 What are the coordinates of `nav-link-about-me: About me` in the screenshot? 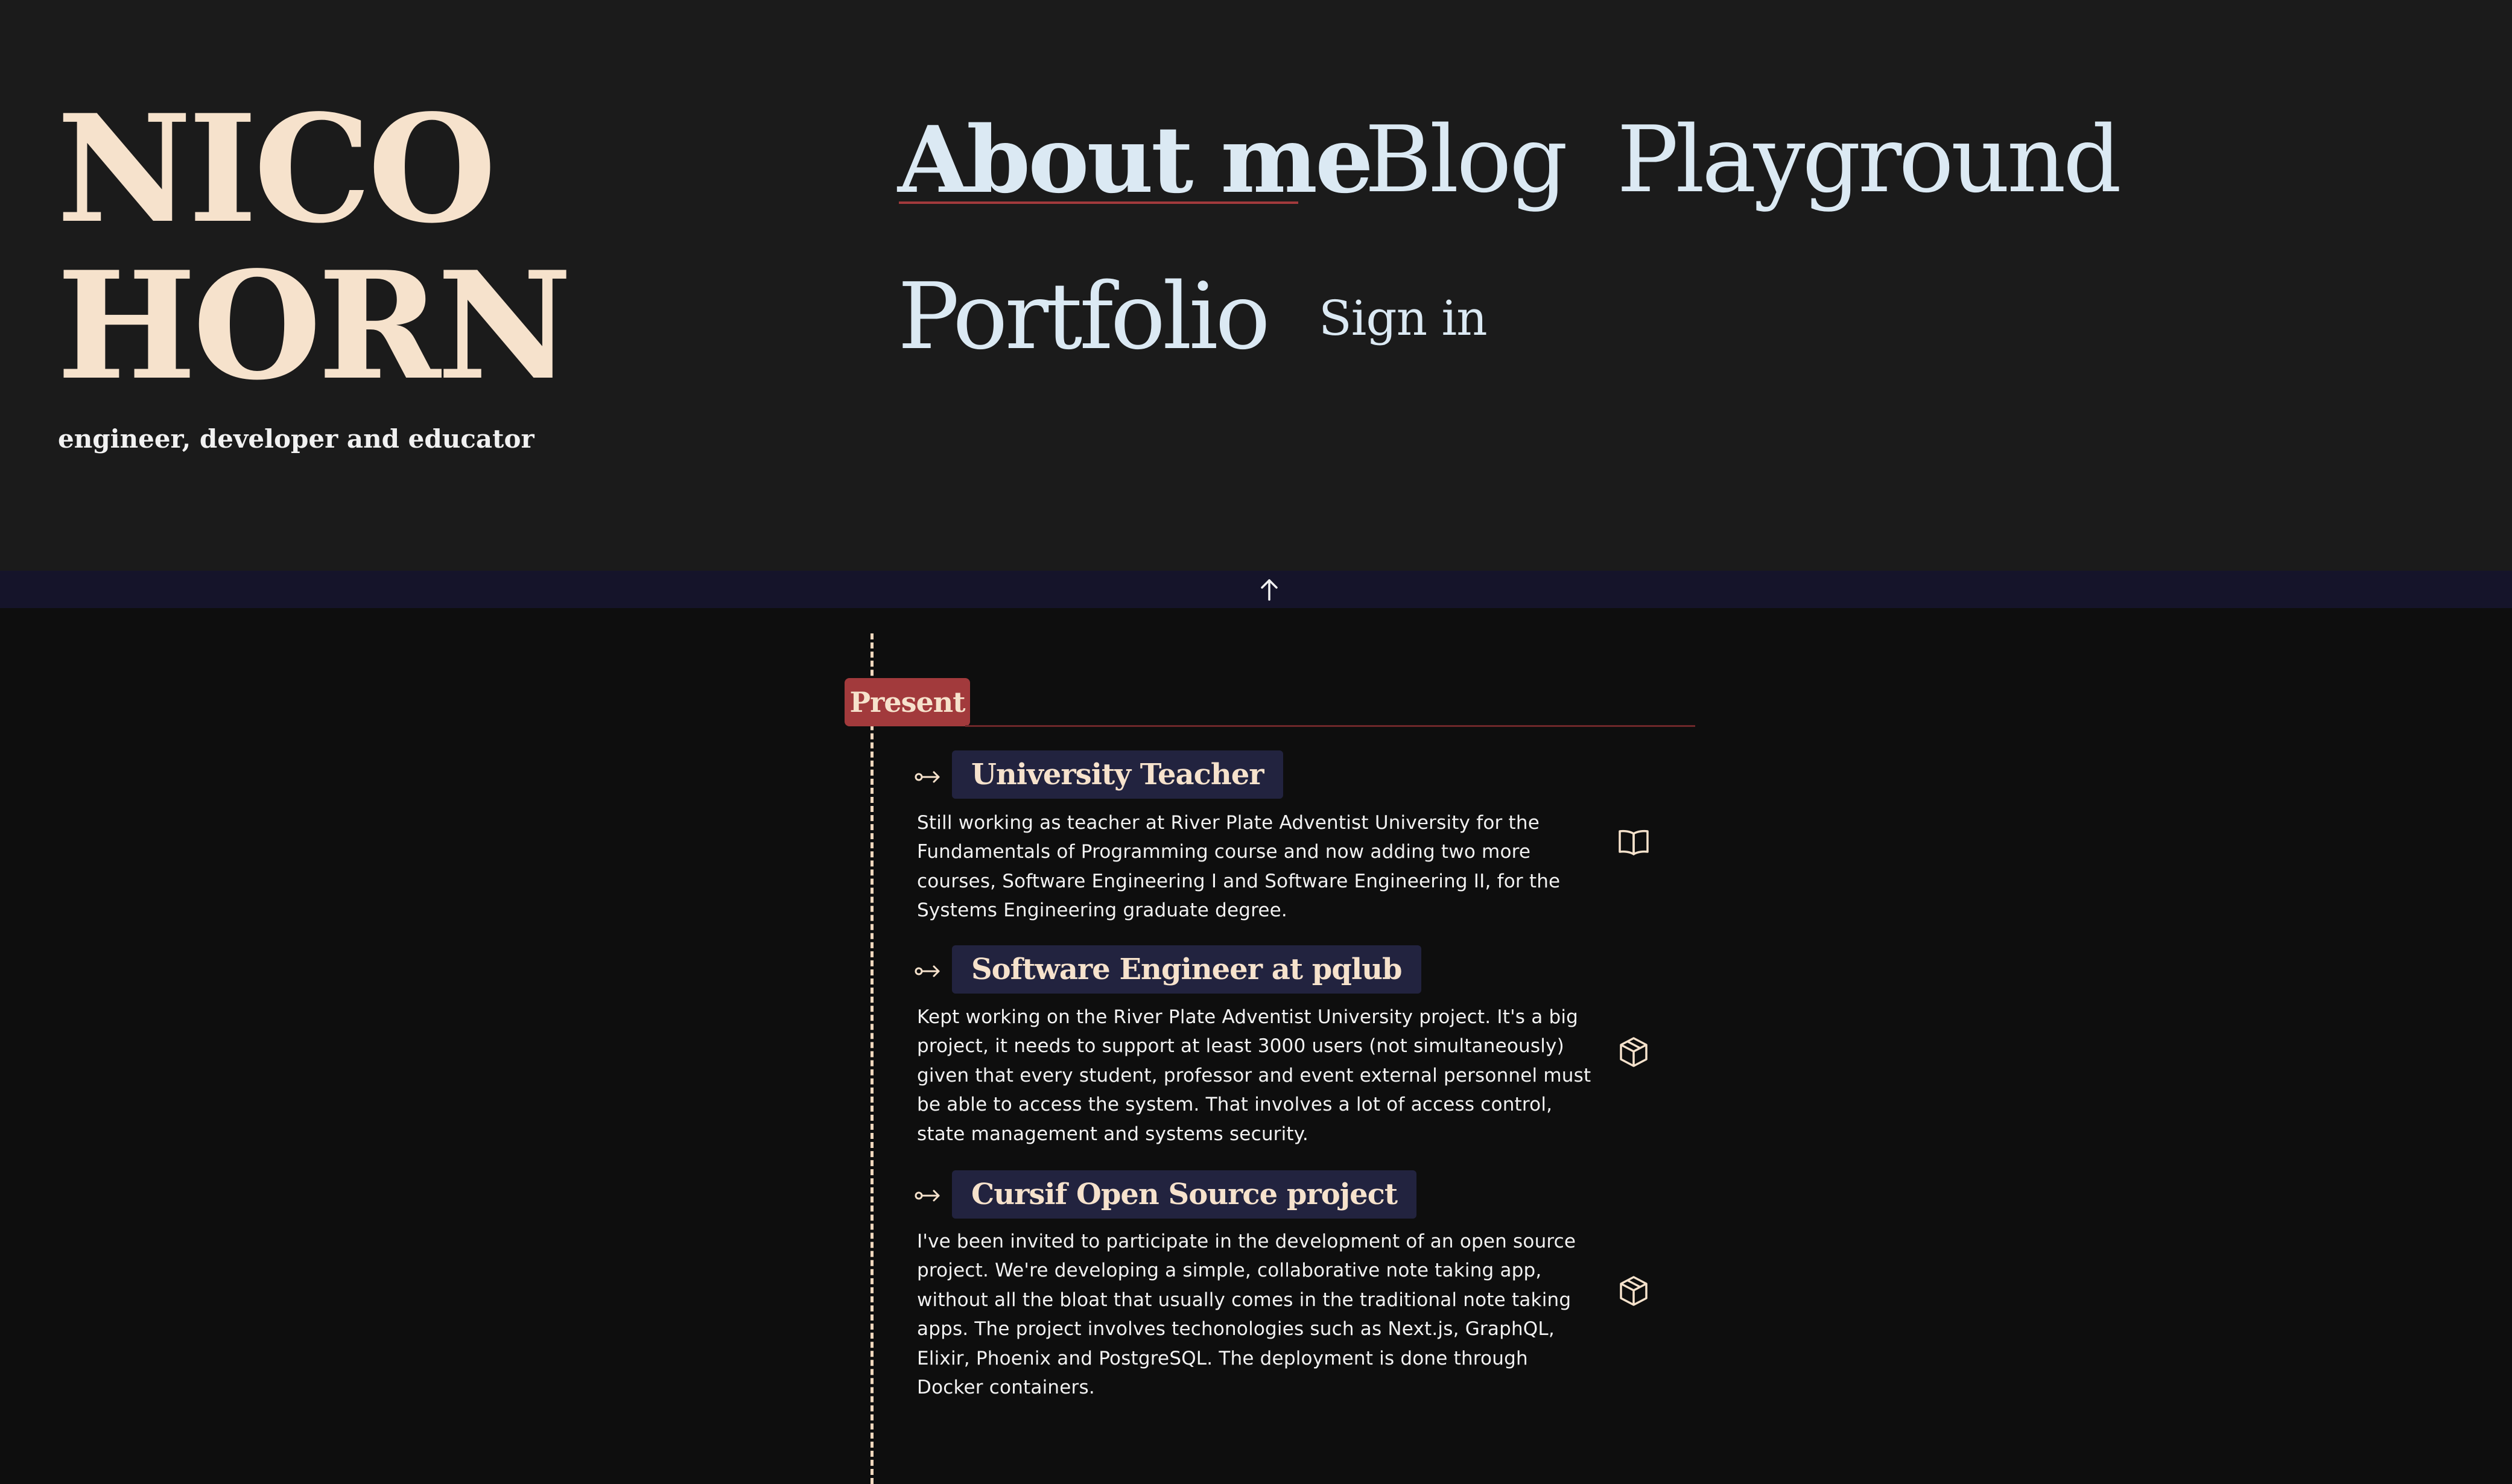 It's located at (1136, 160).